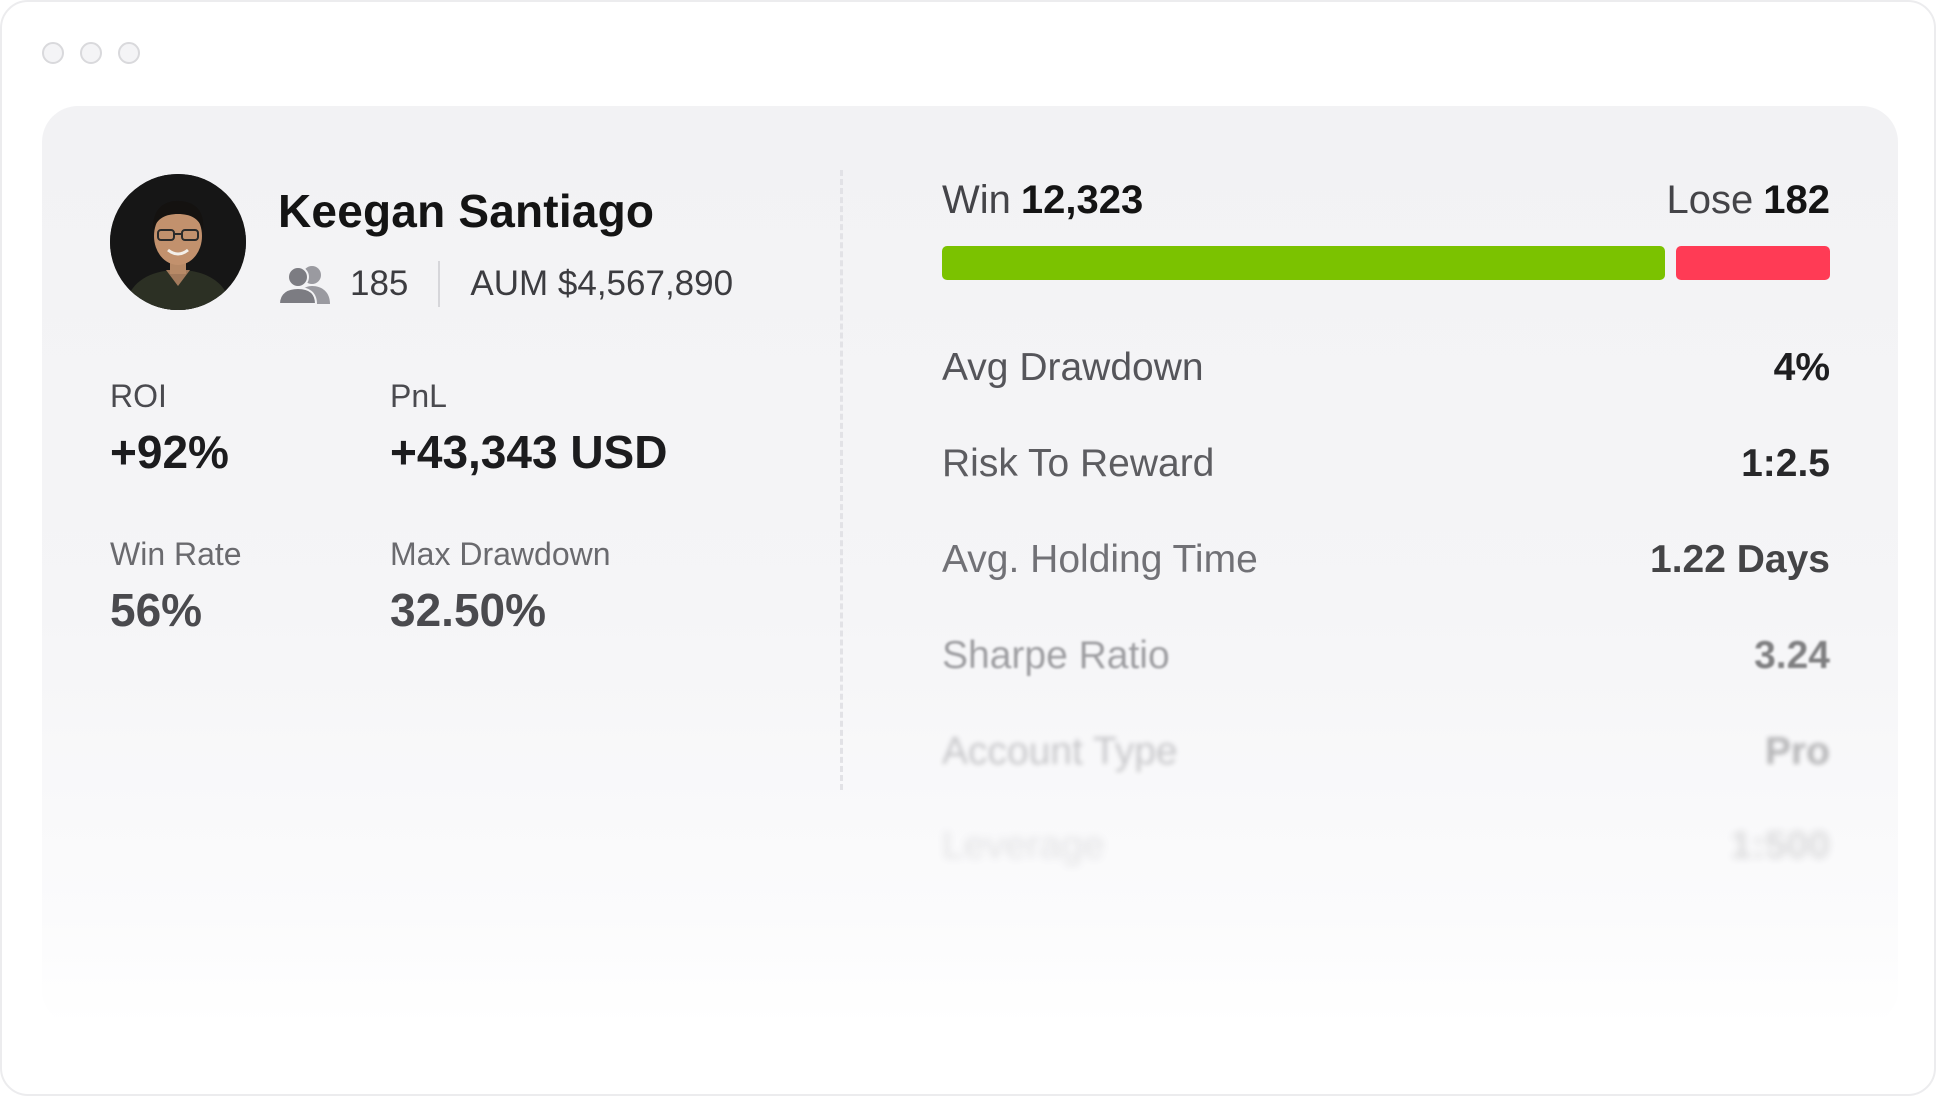  I want to click on stat-win-rate: Win Rate 56%, so click(176, 586).